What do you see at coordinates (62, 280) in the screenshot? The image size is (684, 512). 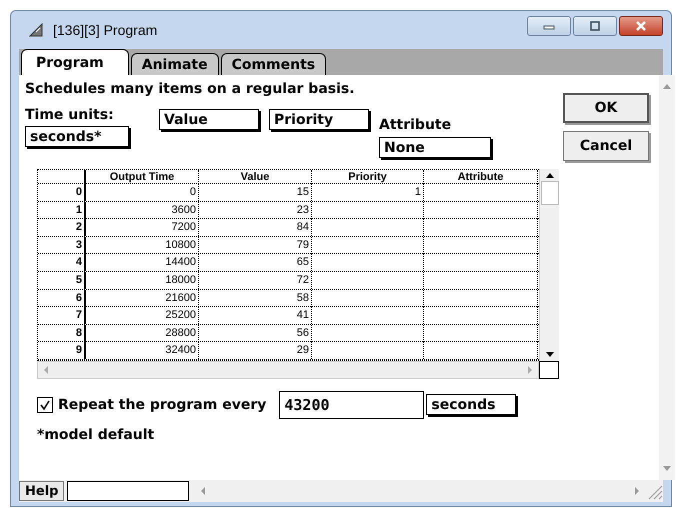 I see `row-number: 5` at bounding box center [62, 280].